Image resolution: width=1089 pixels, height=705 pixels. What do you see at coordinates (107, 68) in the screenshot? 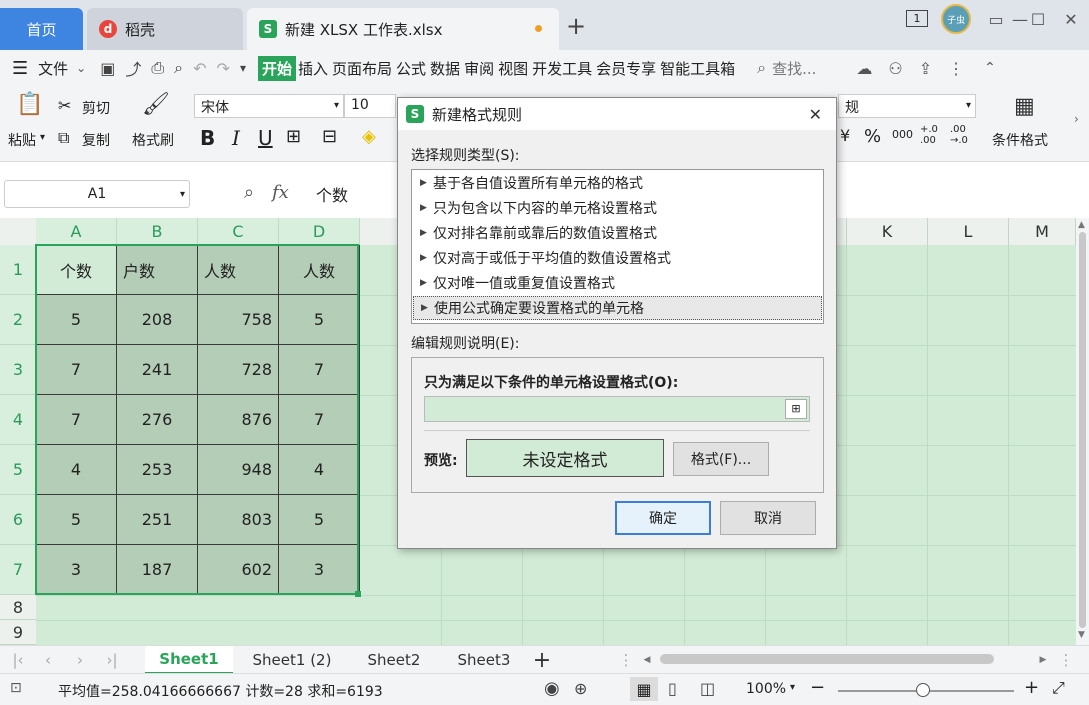
I see `save-icon: ▣` at bounding box center [107, 68].